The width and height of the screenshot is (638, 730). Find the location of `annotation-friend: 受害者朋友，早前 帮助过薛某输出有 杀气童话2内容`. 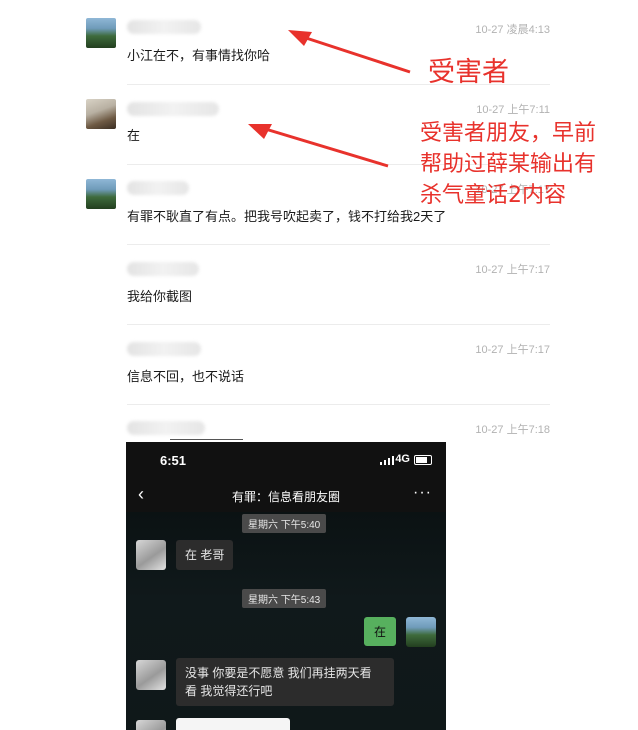

annotation-friend: 受害者朋友，早前 帮助过薛某输出有 杀气童话2内容 is located at coordinates (508, 164).